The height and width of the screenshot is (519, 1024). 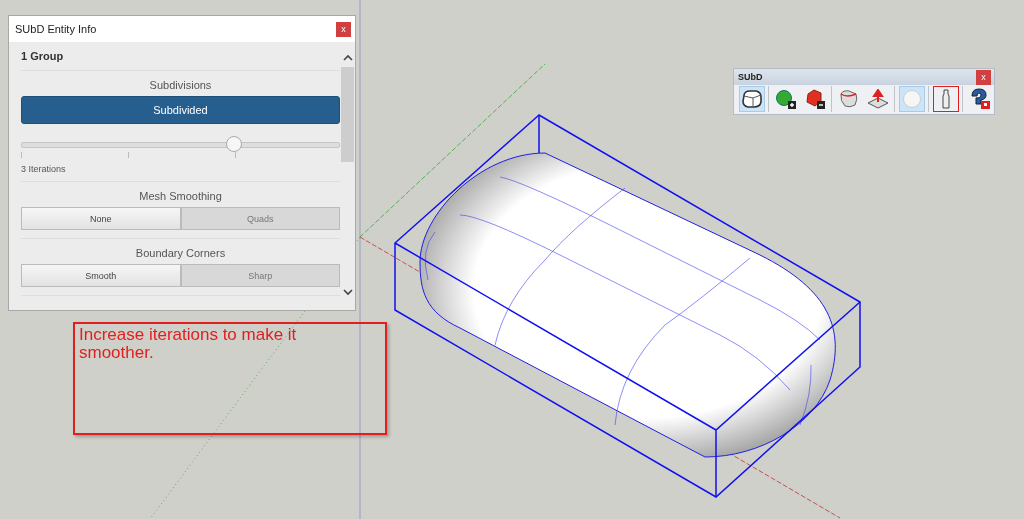 What do you see at coordinates (260, 275) in the screenshot?
I see `option-button: Sharp` at bounding box center [260, 275].